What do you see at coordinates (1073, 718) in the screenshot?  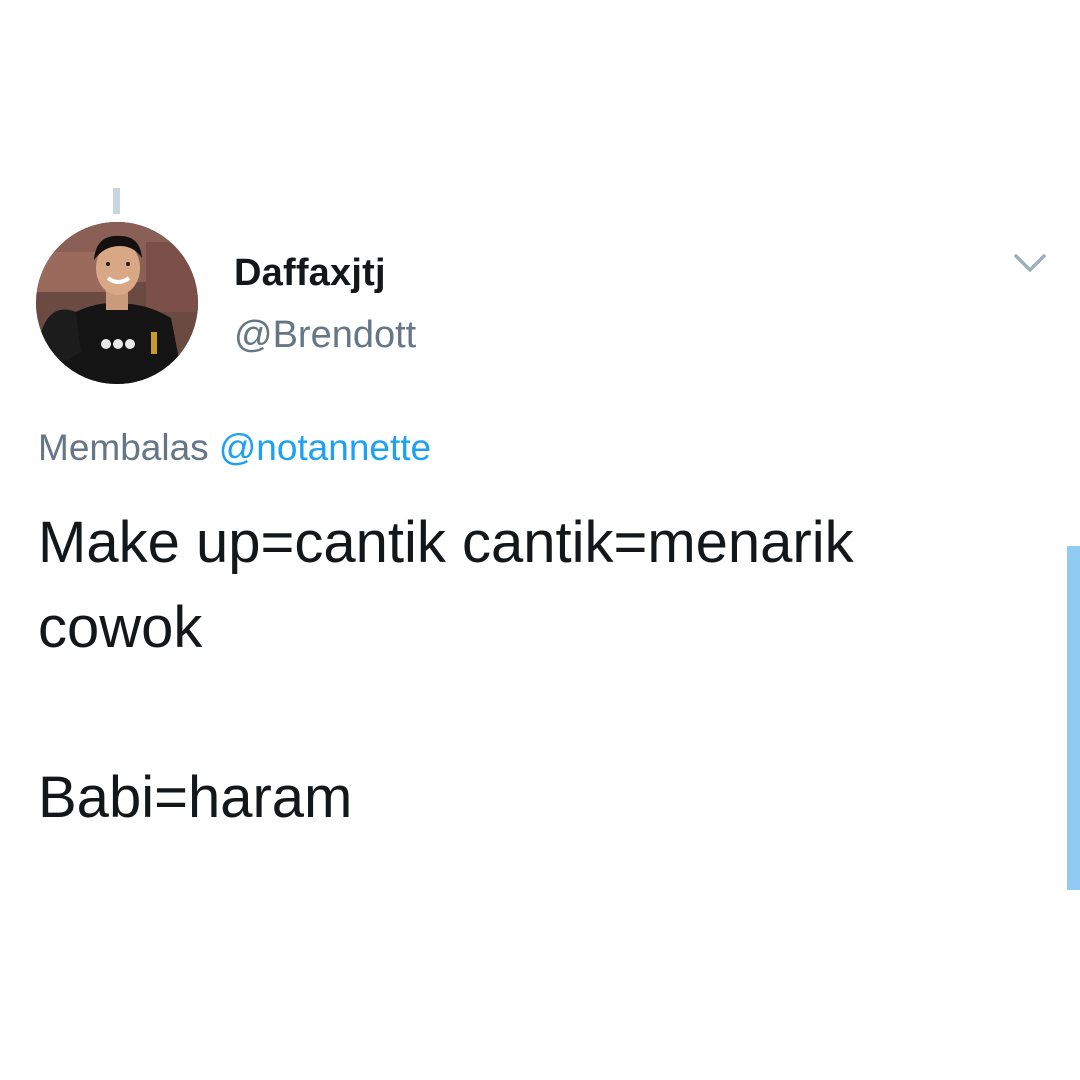 I see `scrollbar` at bounding box center [1073, 718].